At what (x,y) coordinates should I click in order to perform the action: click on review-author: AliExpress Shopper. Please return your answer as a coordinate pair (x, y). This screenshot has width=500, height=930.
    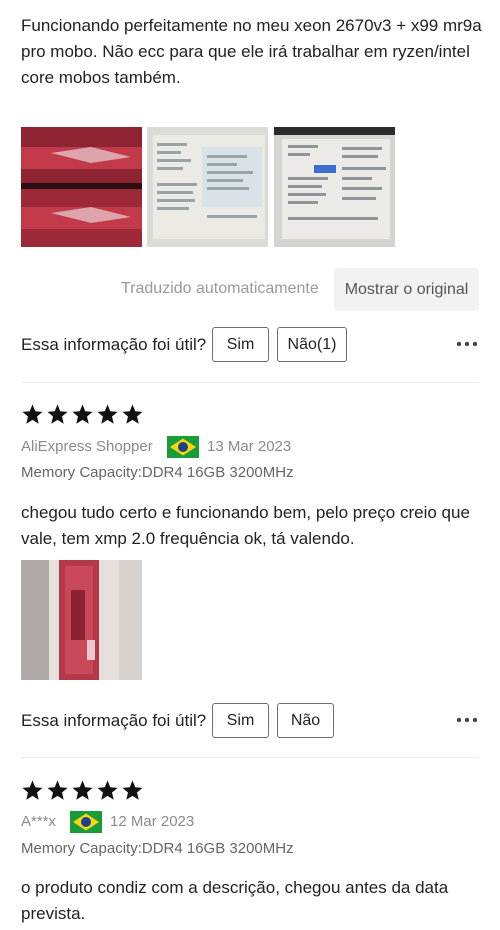
    Looking at the image, I should click on (87, 446).